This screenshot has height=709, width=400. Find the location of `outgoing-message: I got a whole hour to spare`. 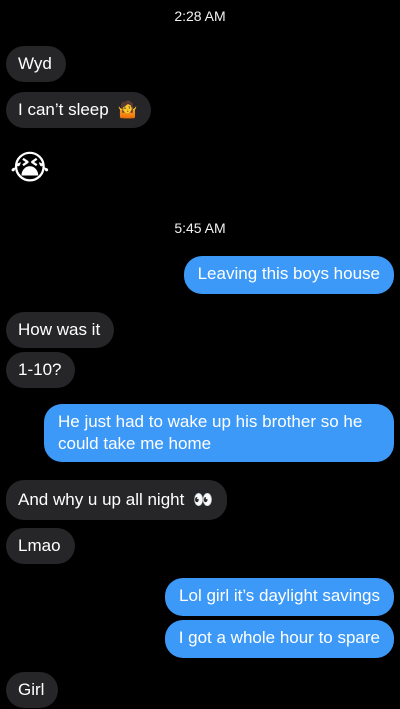

outgoing-message: I got a whole hour to spare is located at coordinates (279, 639).